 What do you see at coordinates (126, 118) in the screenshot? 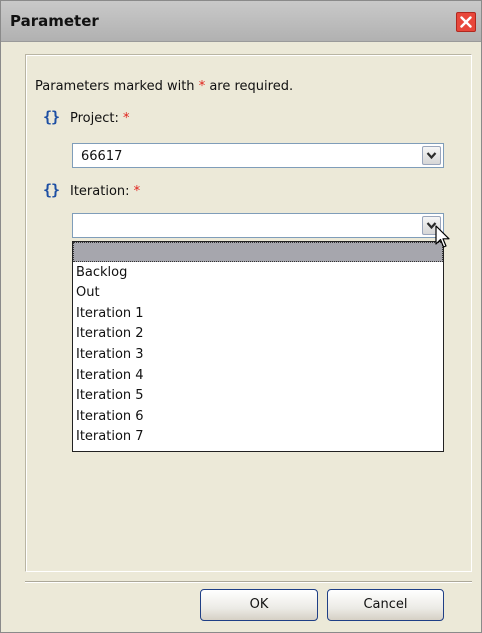
I see `project-required-star: *` at bounding box center [126, 118].